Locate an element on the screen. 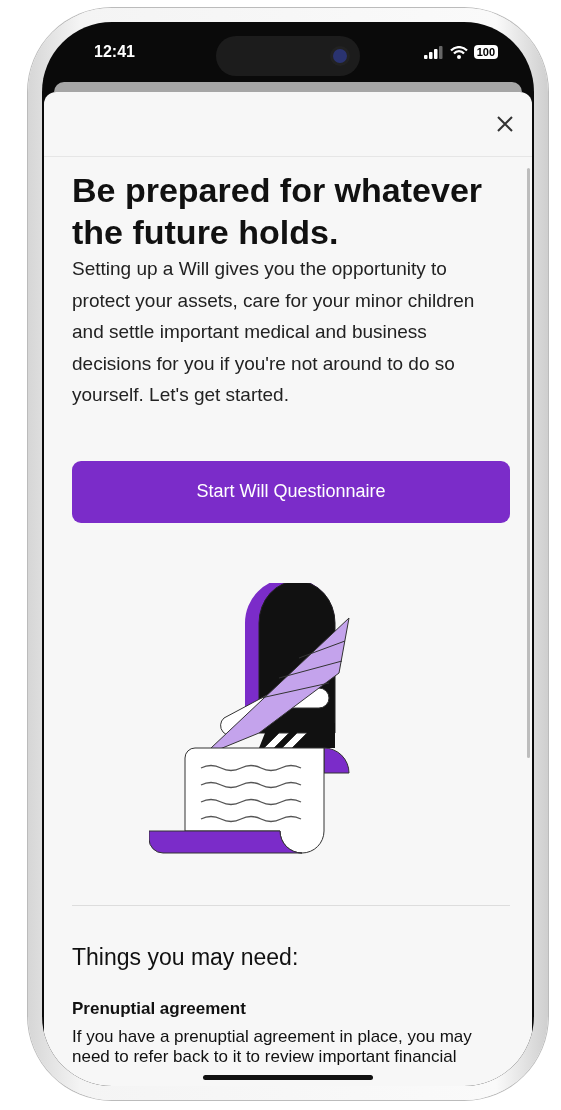 This screenshot has height=1110, width=561. item-description: If you have a prenuptial agreement in place, you may need to refer back to it to review important financial is located at coordinates (272, 1046).